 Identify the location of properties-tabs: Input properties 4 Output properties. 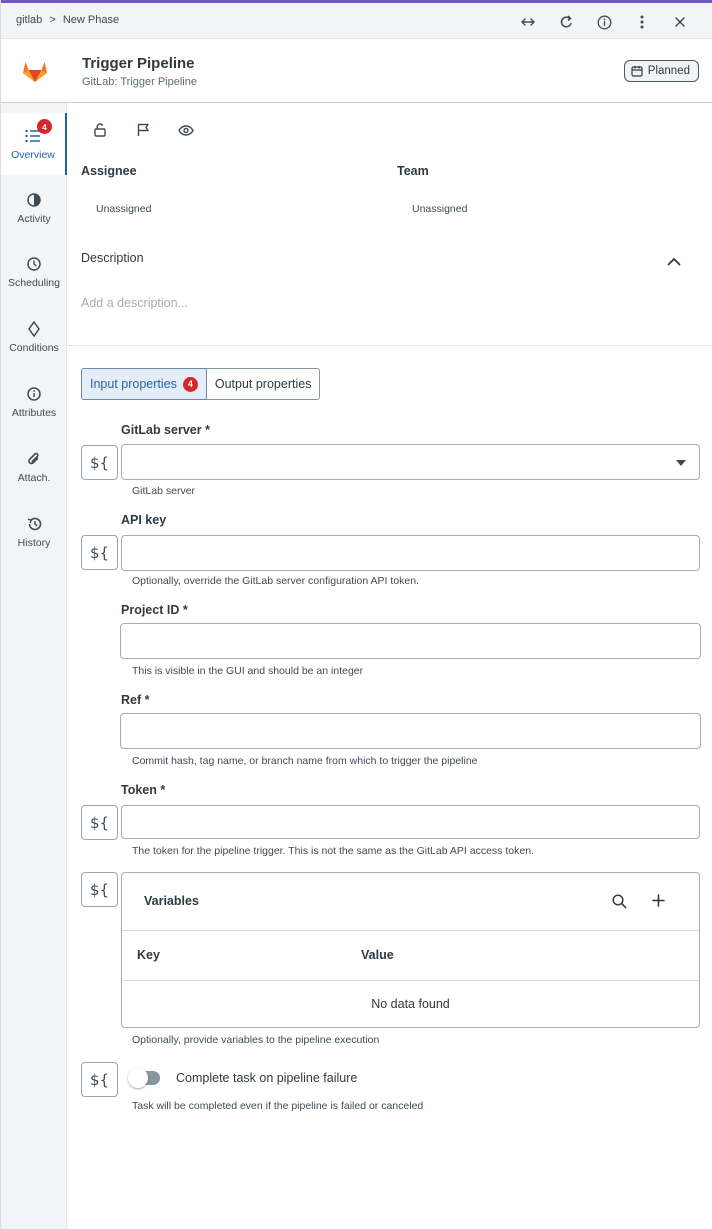
(201, 384).